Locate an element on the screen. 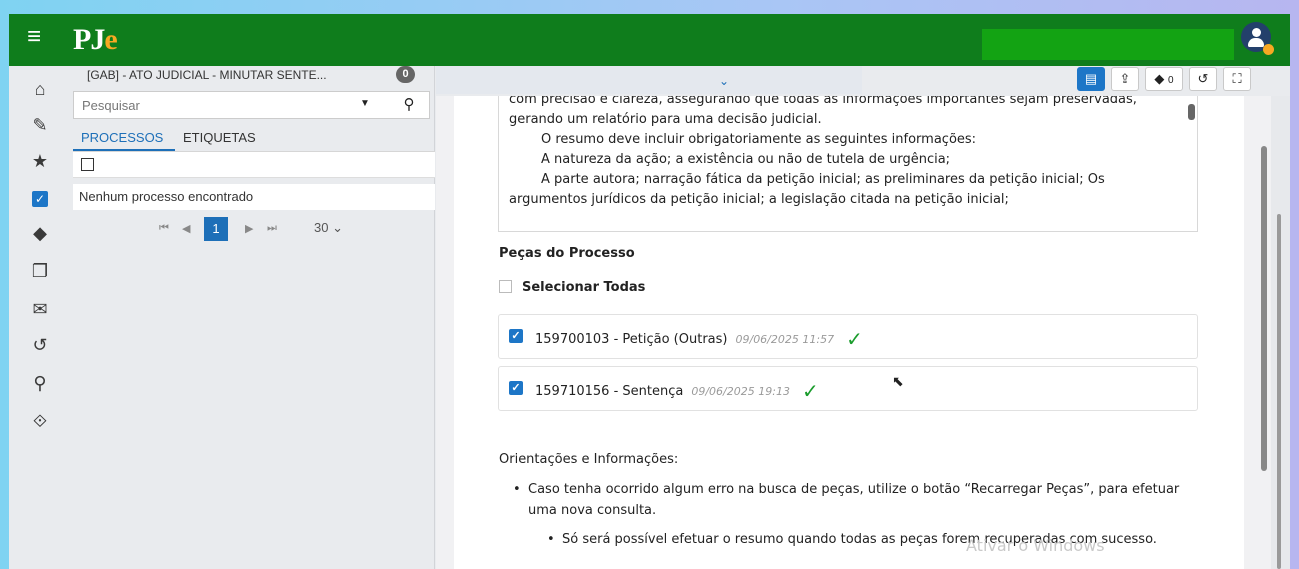  content-scrollbar is located at coordinates (1263, 332).